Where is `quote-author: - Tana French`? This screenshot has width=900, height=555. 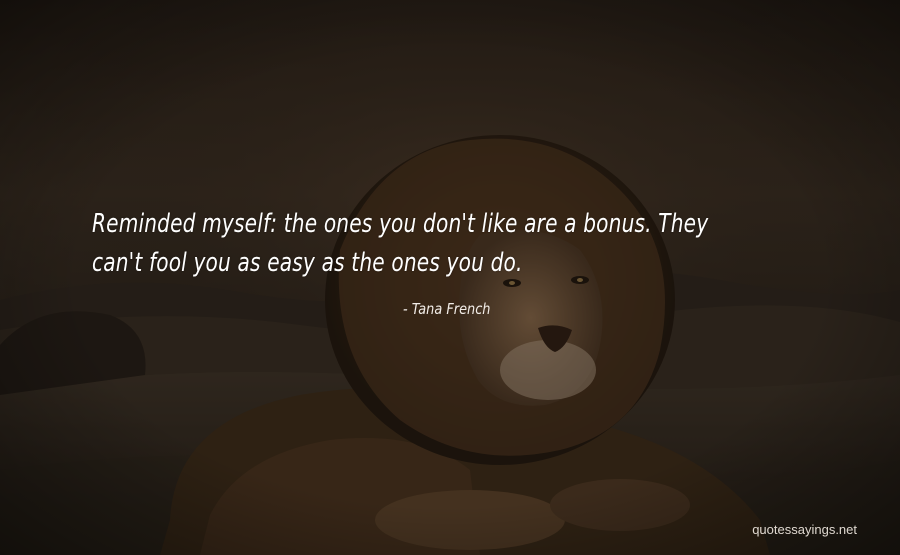 quote-author: - Tana French is located at coordinates (447, 309).